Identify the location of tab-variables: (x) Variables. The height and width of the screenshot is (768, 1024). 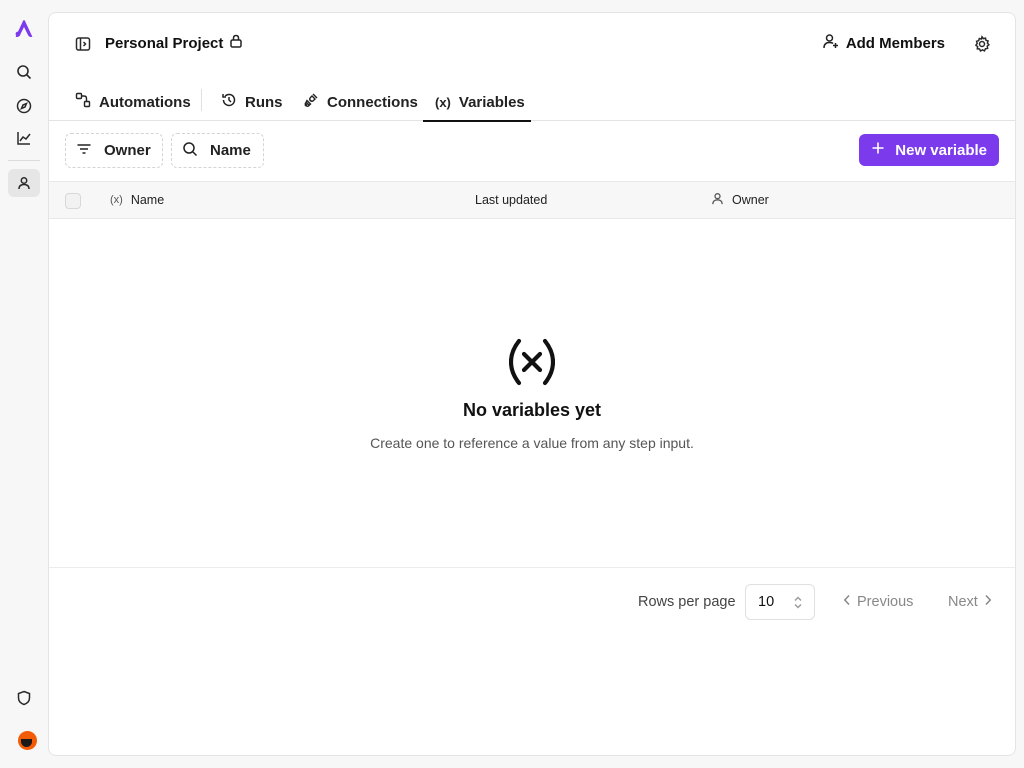
(477, 102).